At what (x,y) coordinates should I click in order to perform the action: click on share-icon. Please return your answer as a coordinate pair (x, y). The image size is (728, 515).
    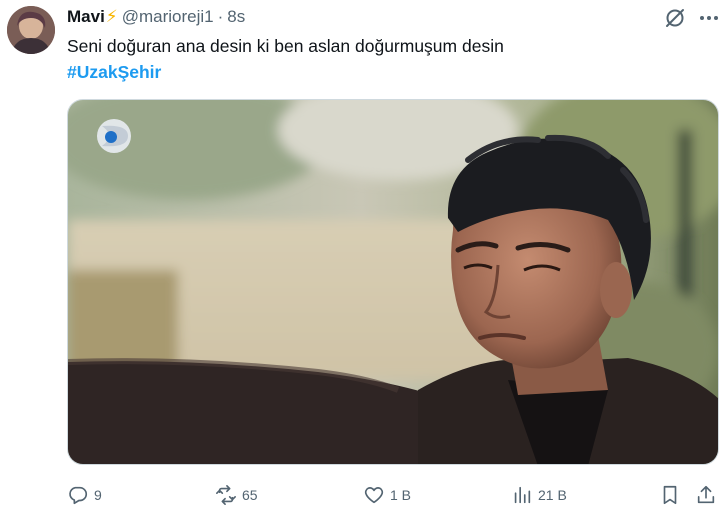
    Looking at the image, I should click on (706, 494).